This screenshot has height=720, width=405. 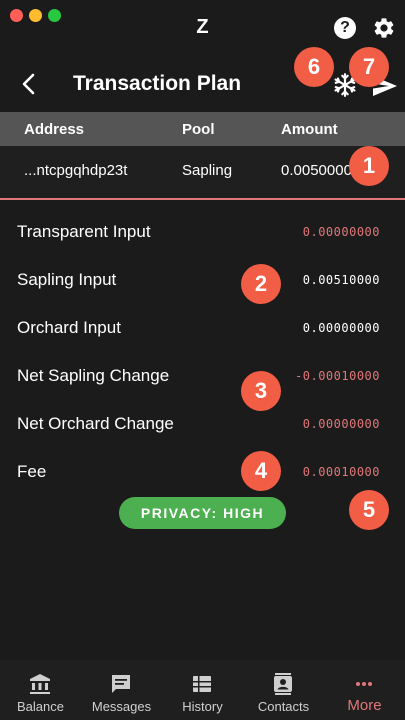 I want to click on summary-row-transparent-input: Transparent Input 0.00000000, so click(x=202, y=232).